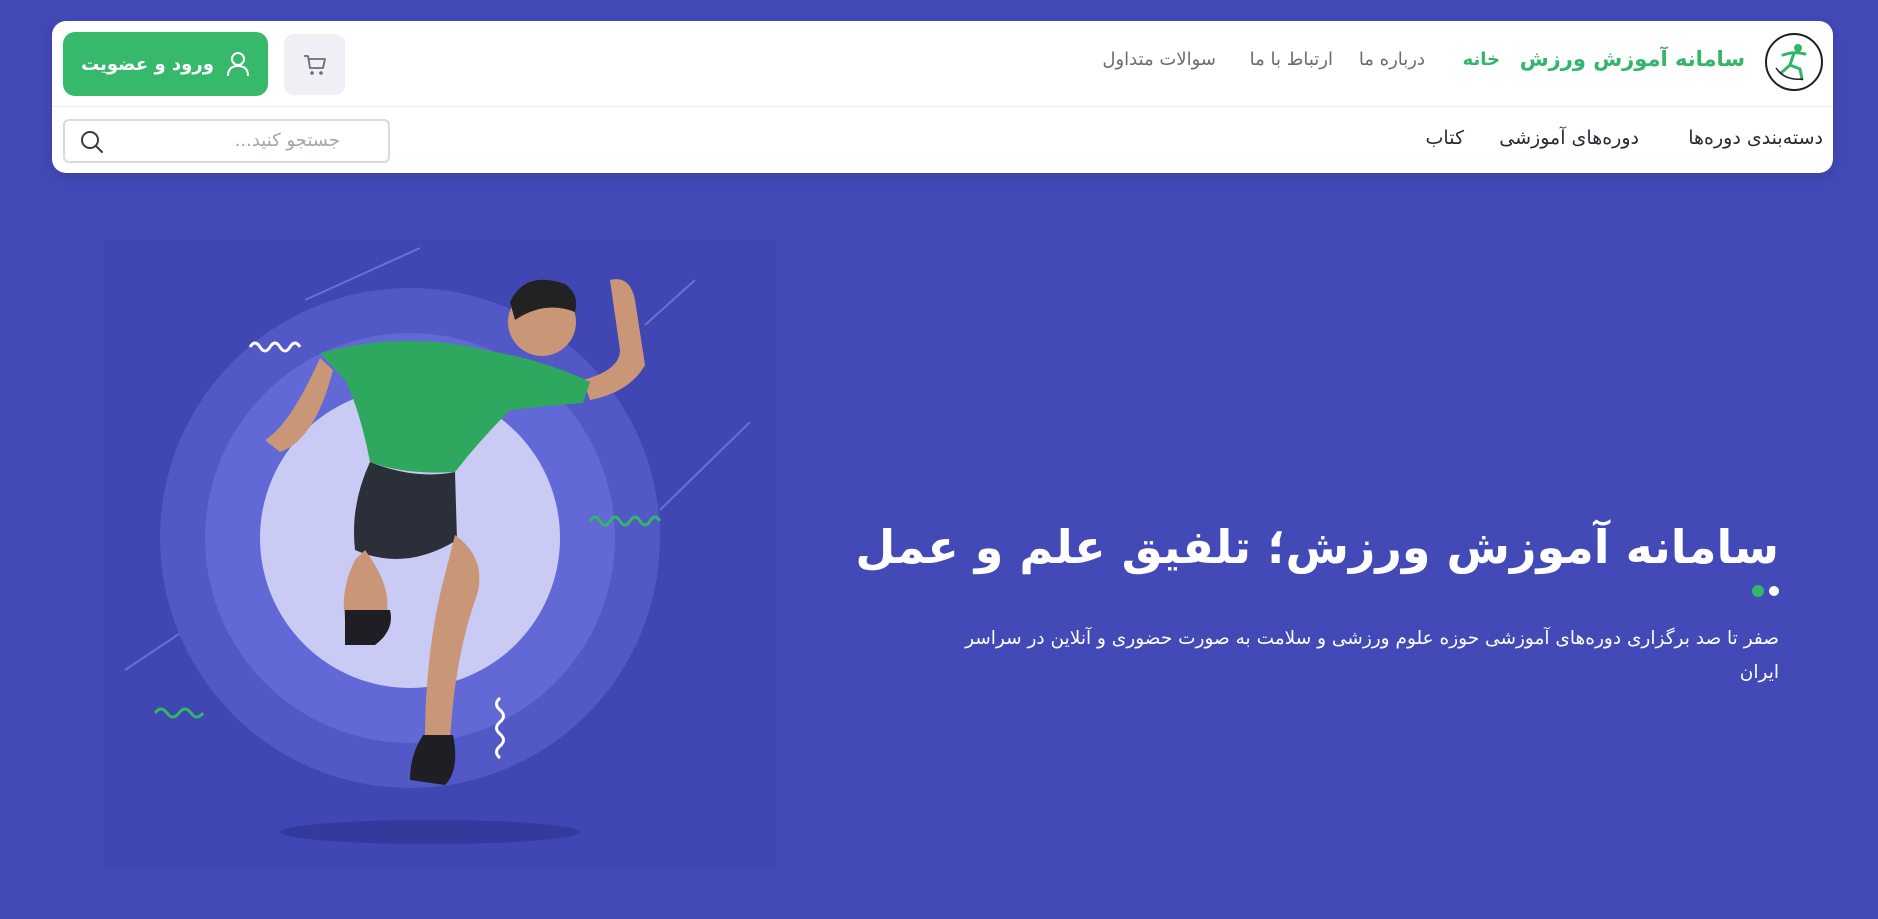 Image resolution: width=1878 pixels, height=919 pixels. What do you see at coordinates (237, 64) in the screenshot?
I see `user-icon` at bounding box center [237, 64].